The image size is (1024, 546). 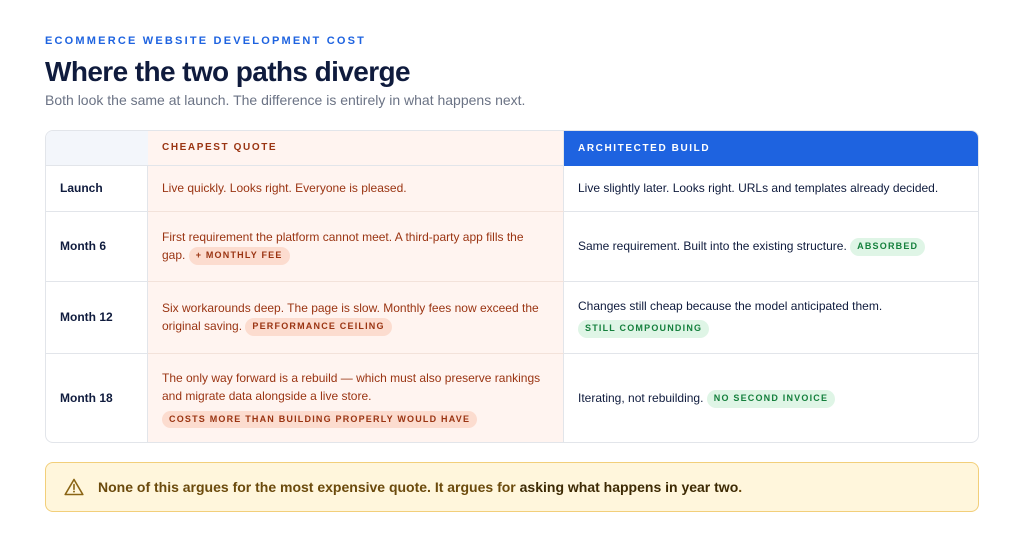 I want to click on row-label-month-6: Month 6, so click(x=97, y=247).